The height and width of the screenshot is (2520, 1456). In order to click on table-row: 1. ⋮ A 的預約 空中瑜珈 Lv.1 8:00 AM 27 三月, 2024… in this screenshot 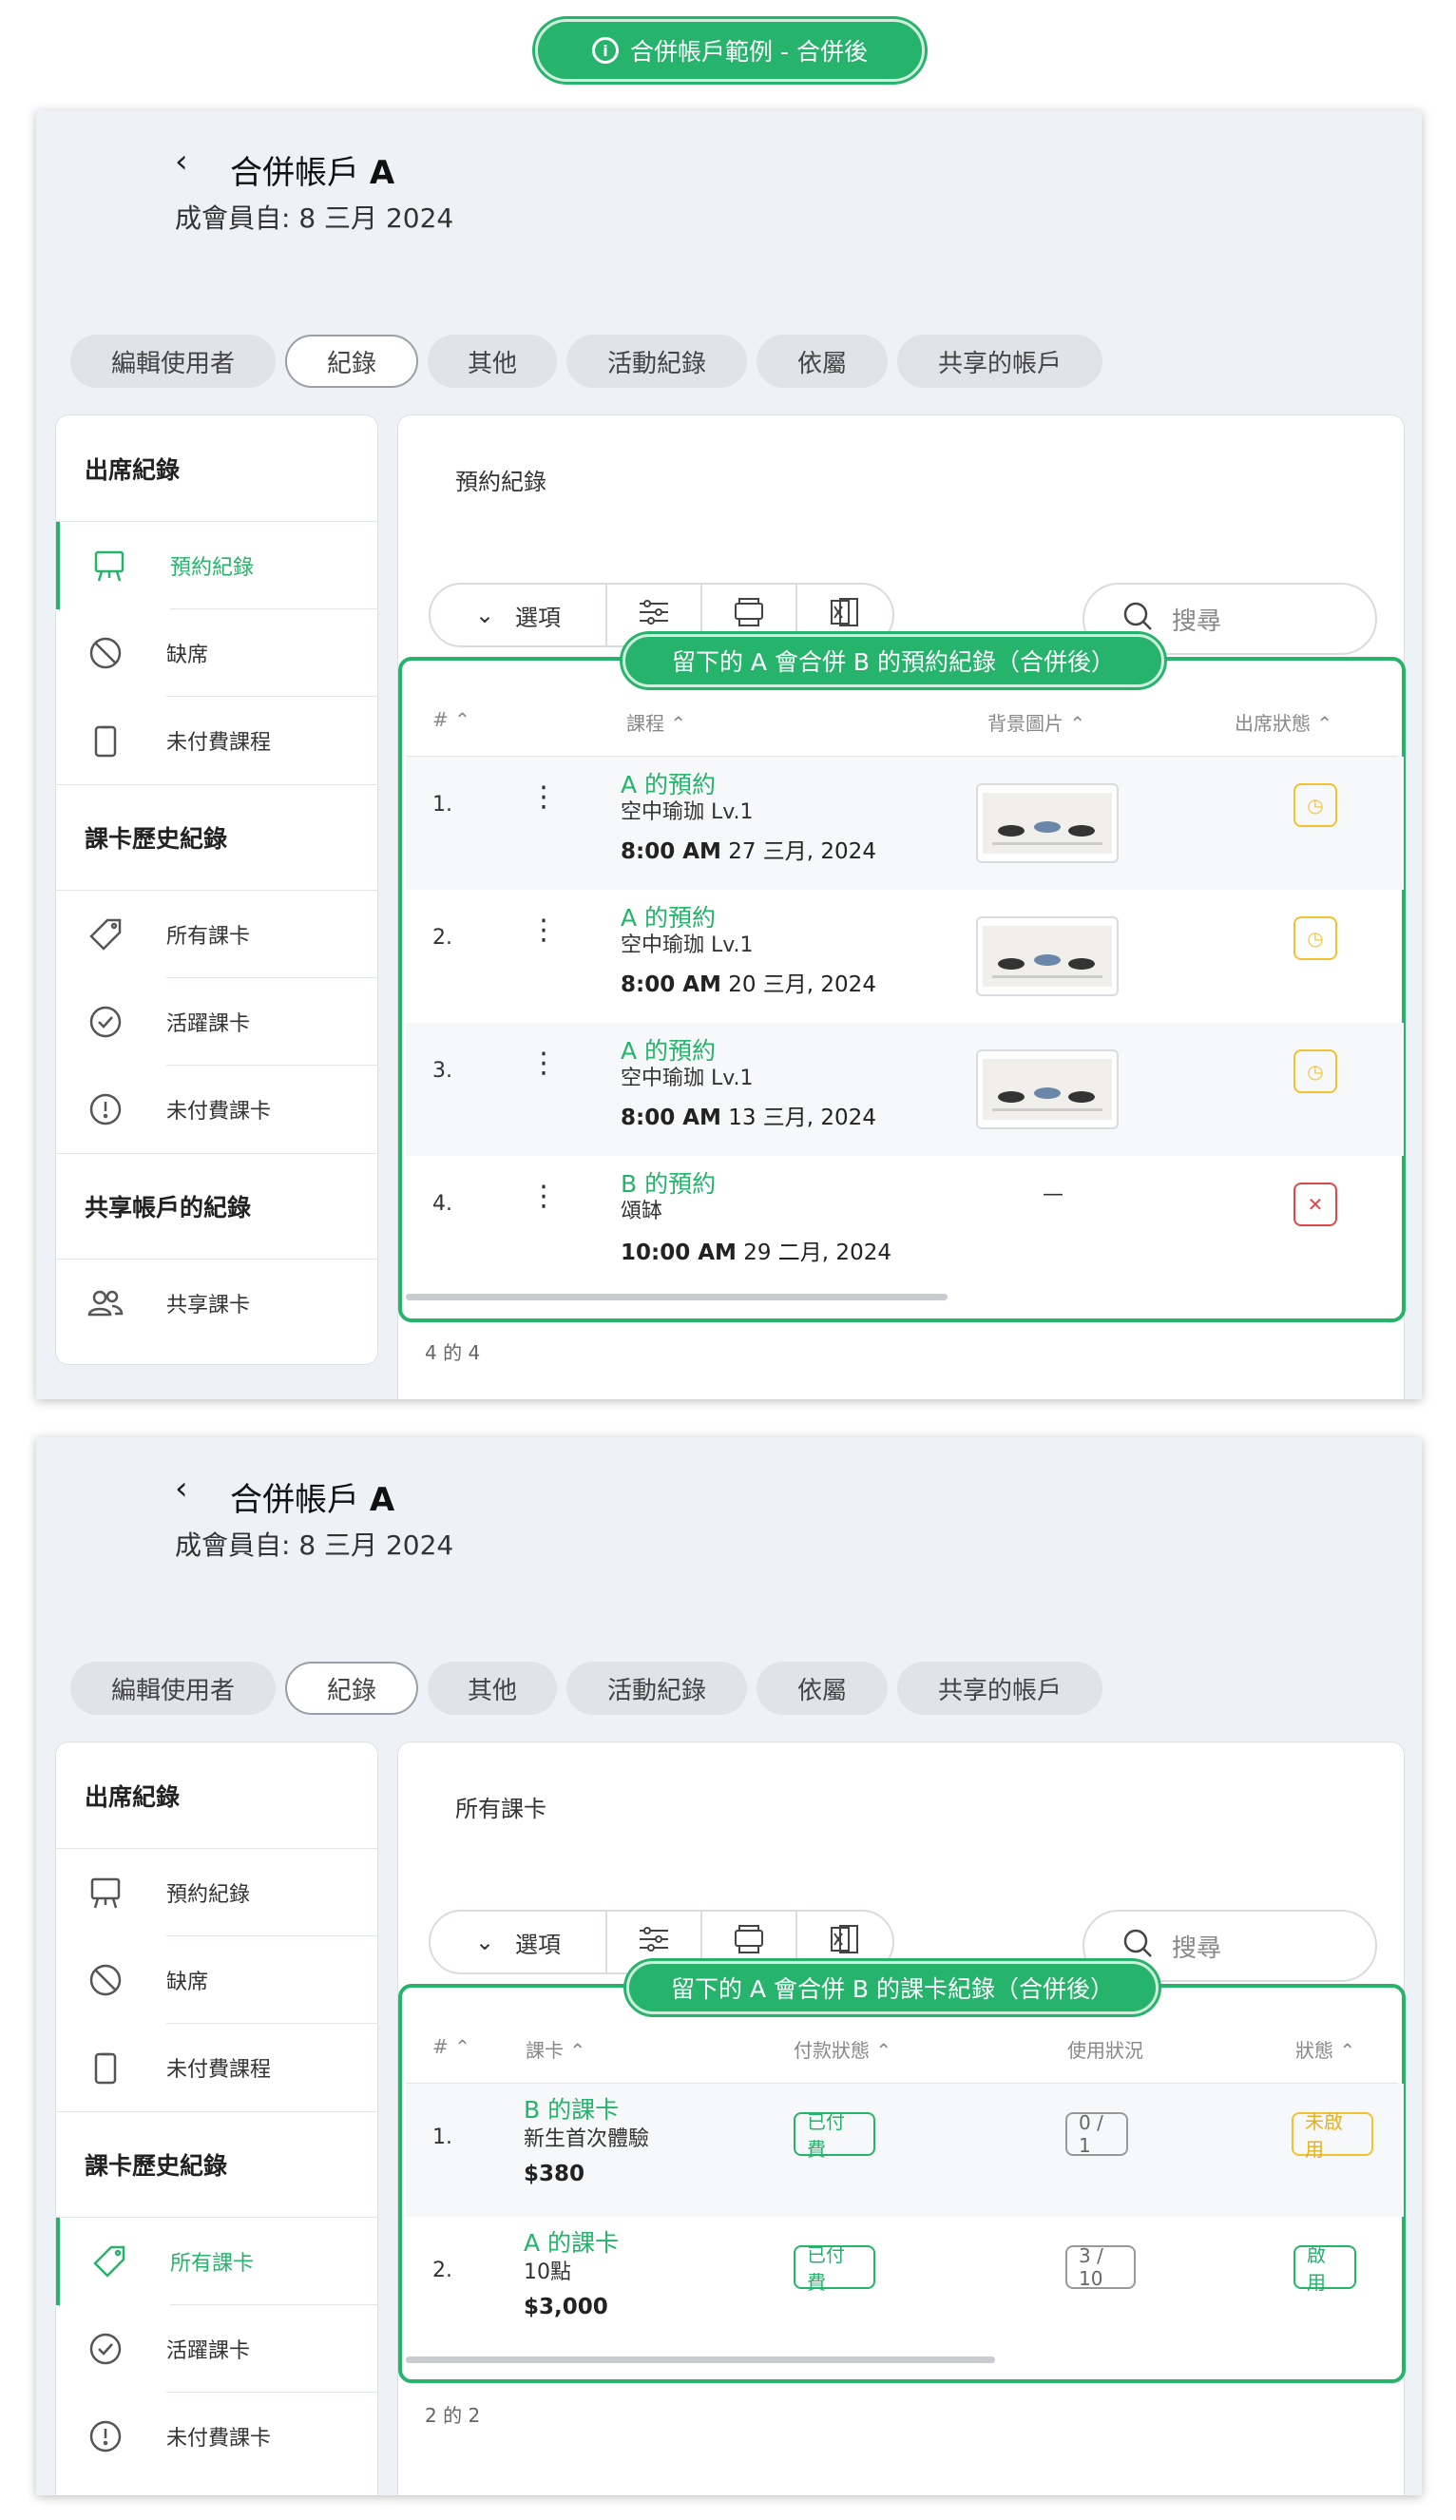, I will do `click(905, 824)`.